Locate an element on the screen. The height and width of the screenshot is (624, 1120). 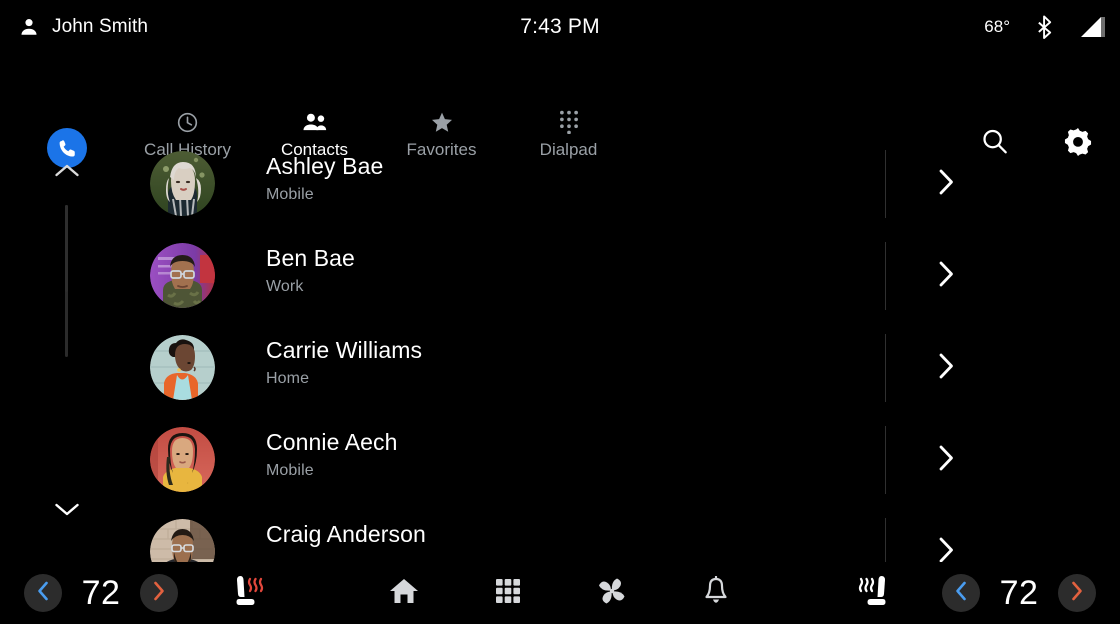
contact-label: Work is located at coordinates (285, 286).